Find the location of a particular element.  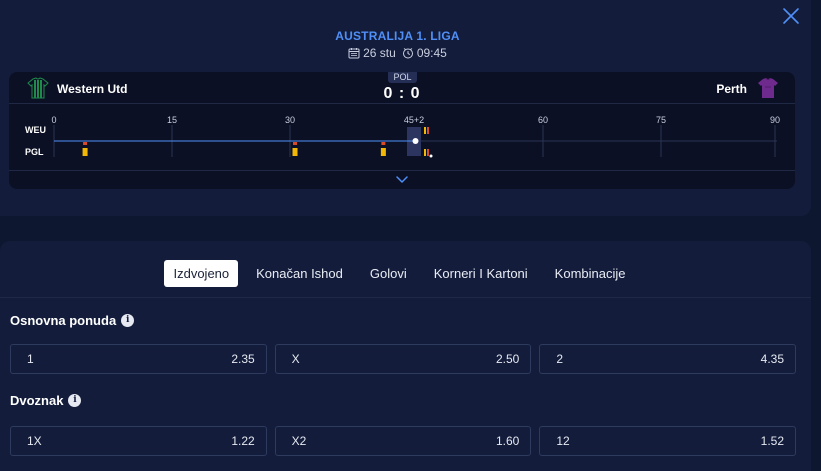

odd-value: 2.35 is located at coordinates (243, 359).